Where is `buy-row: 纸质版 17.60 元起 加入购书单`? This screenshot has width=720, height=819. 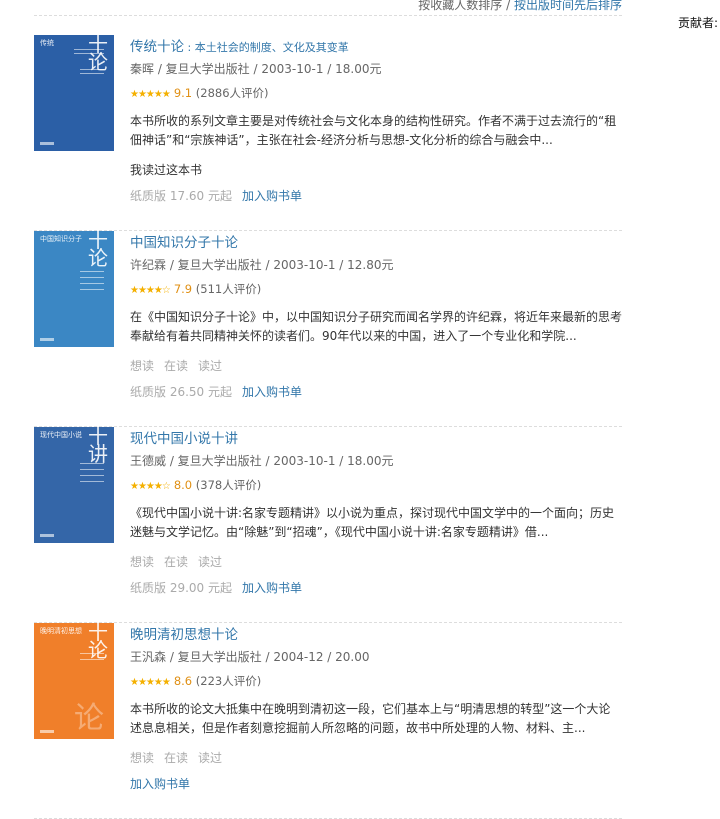
buy-row: 纸质版 17.60 元起 加入购书单 is located at coordinates (216, 195).